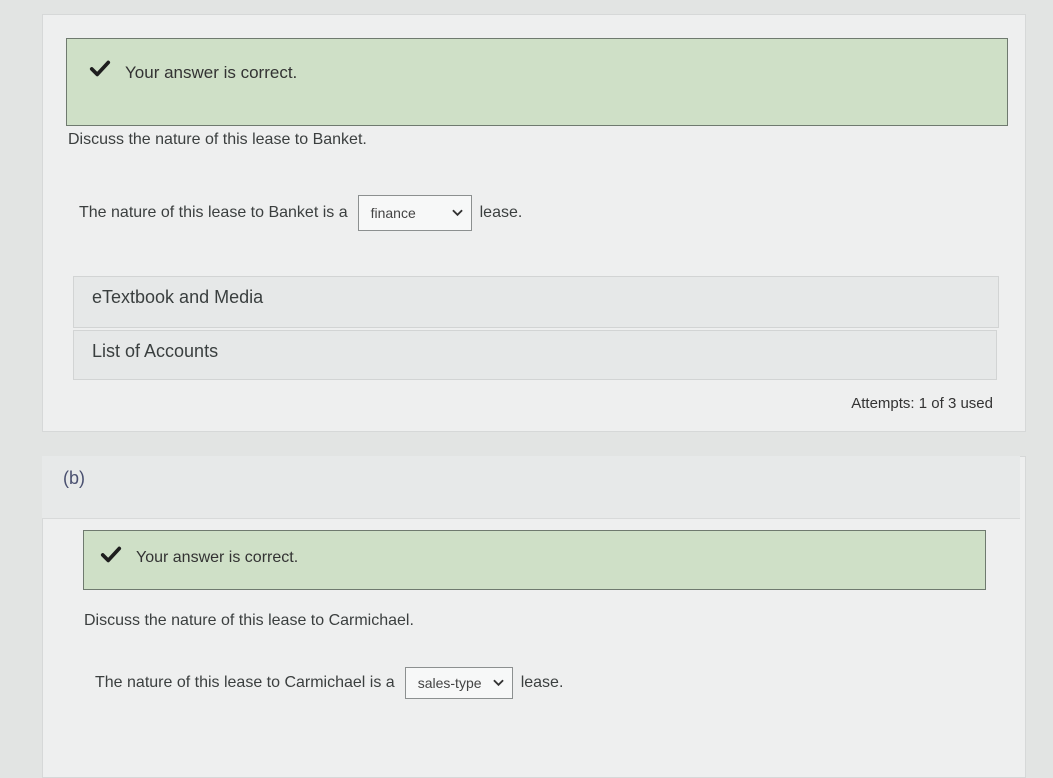 The width and height of the screenshot is (1053, 778). I want to click on lease-type-select: sales-type, so click(458, 683).